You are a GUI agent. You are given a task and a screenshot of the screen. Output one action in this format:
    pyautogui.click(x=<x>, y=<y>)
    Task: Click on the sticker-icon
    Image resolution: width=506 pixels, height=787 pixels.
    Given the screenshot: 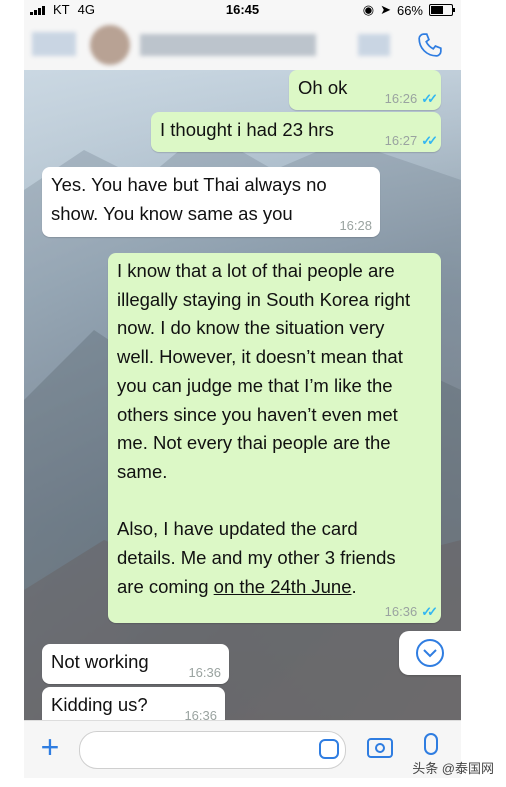 What is the action you would take?
    pyautogui.click(x=329, y=749)
    